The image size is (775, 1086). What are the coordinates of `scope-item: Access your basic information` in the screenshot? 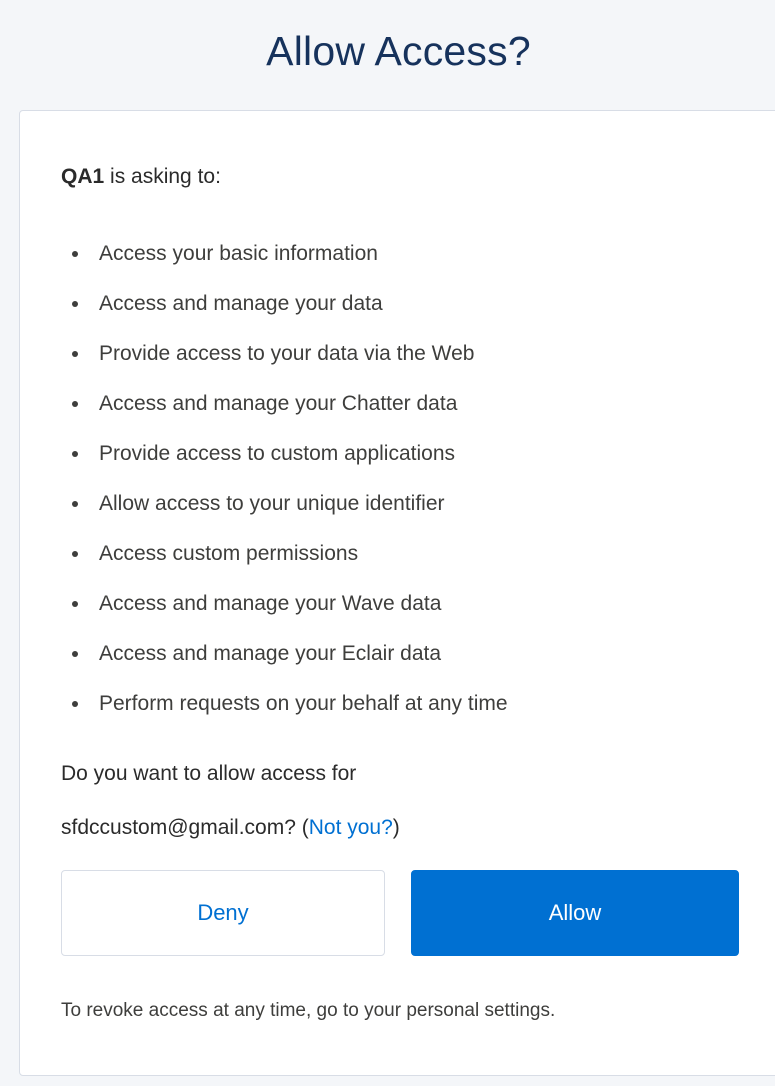 It's located at (284, 254).